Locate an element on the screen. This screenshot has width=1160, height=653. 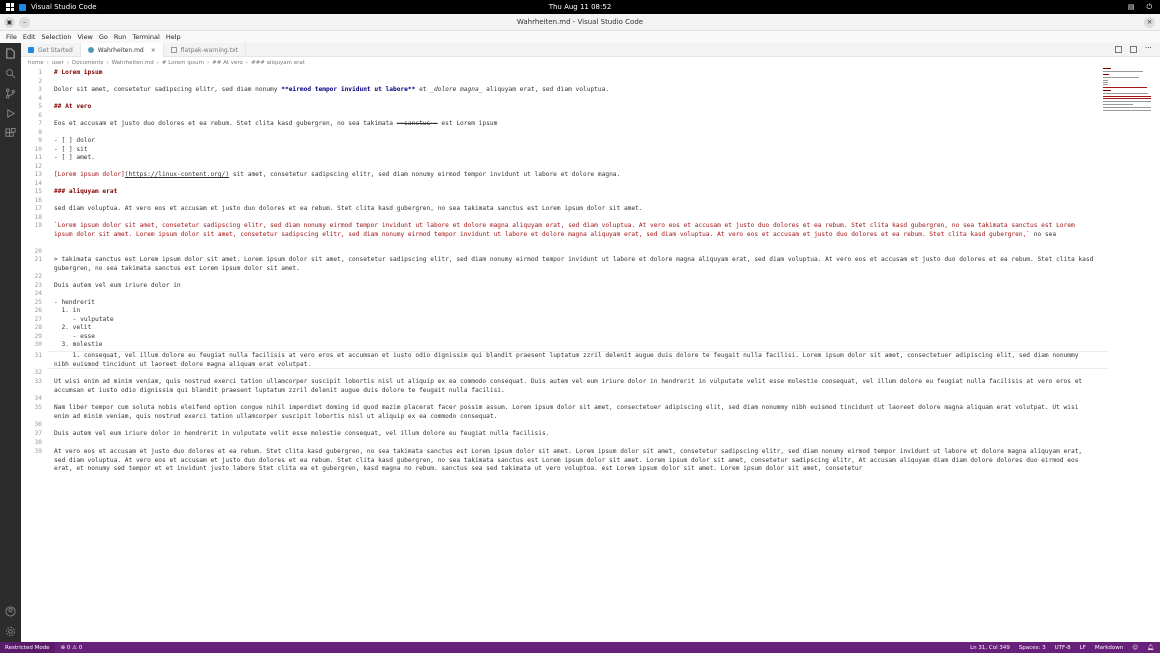
code-text: 1. in is located at coordinates (67, 310).